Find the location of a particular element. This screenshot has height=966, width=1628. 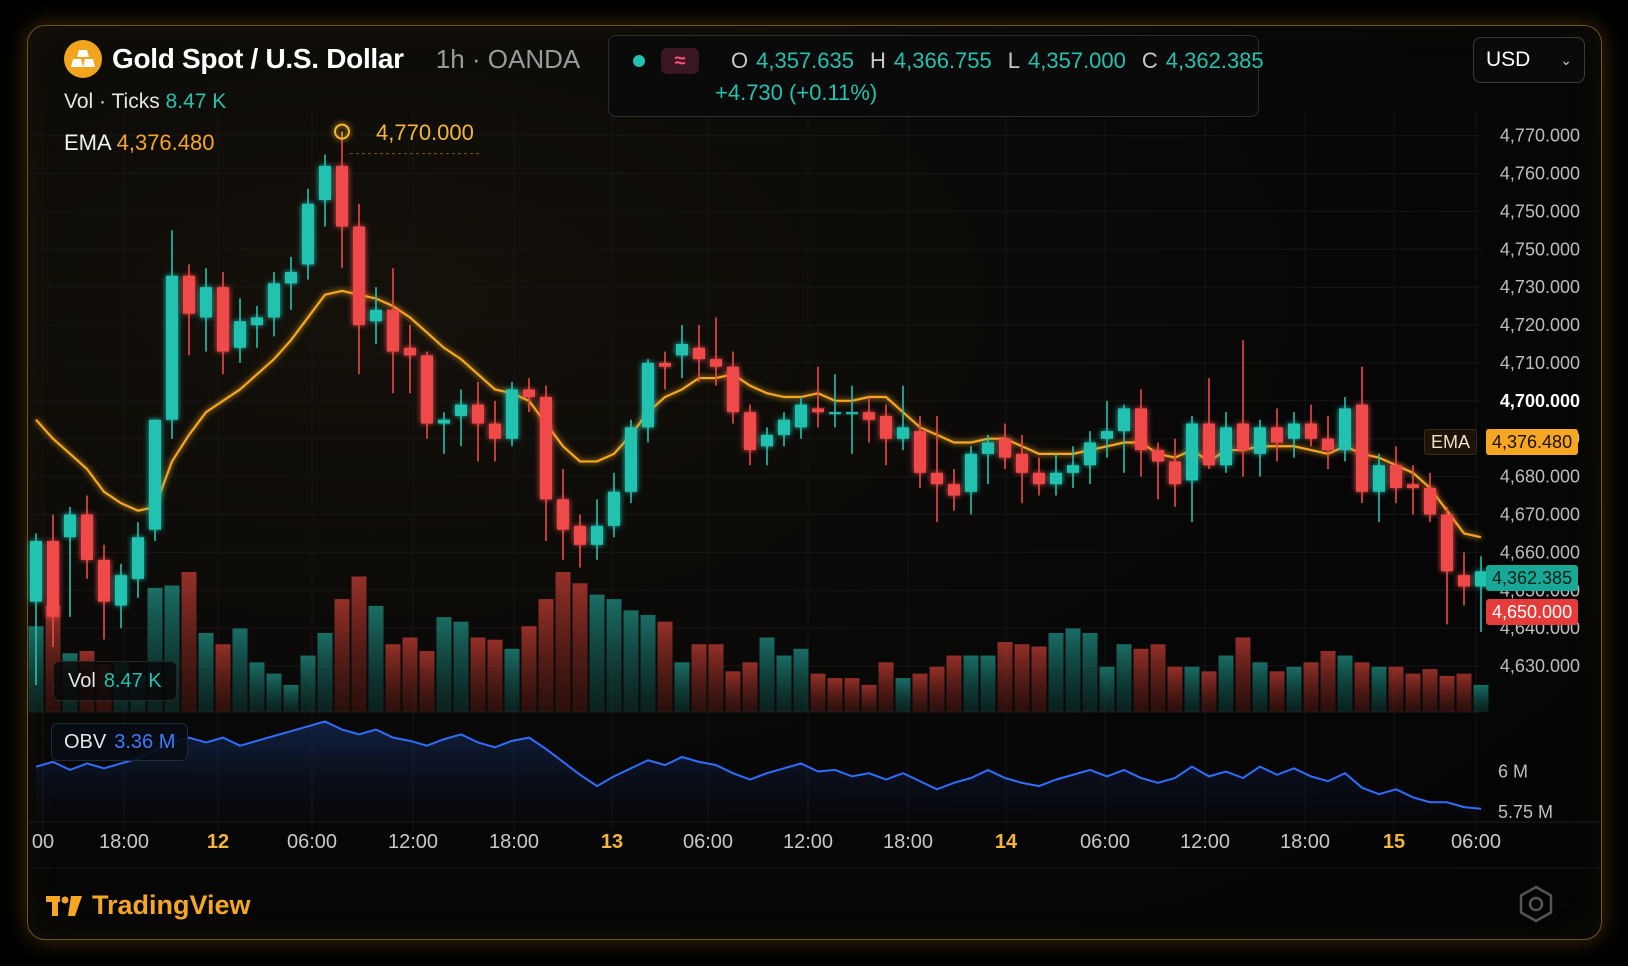

obv-badge: OBV 3.36 M is located at coordinates (120, 742).